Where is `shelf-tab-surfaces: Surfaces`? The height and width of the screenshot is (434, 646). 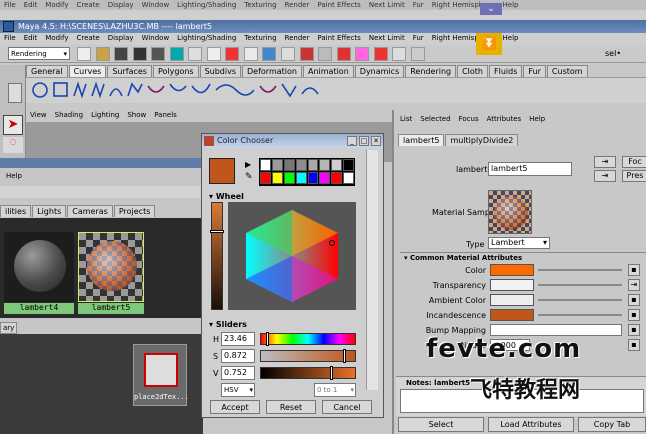
shelf-tab-surfaces: Surfaces is located at coordinates (129, 71).